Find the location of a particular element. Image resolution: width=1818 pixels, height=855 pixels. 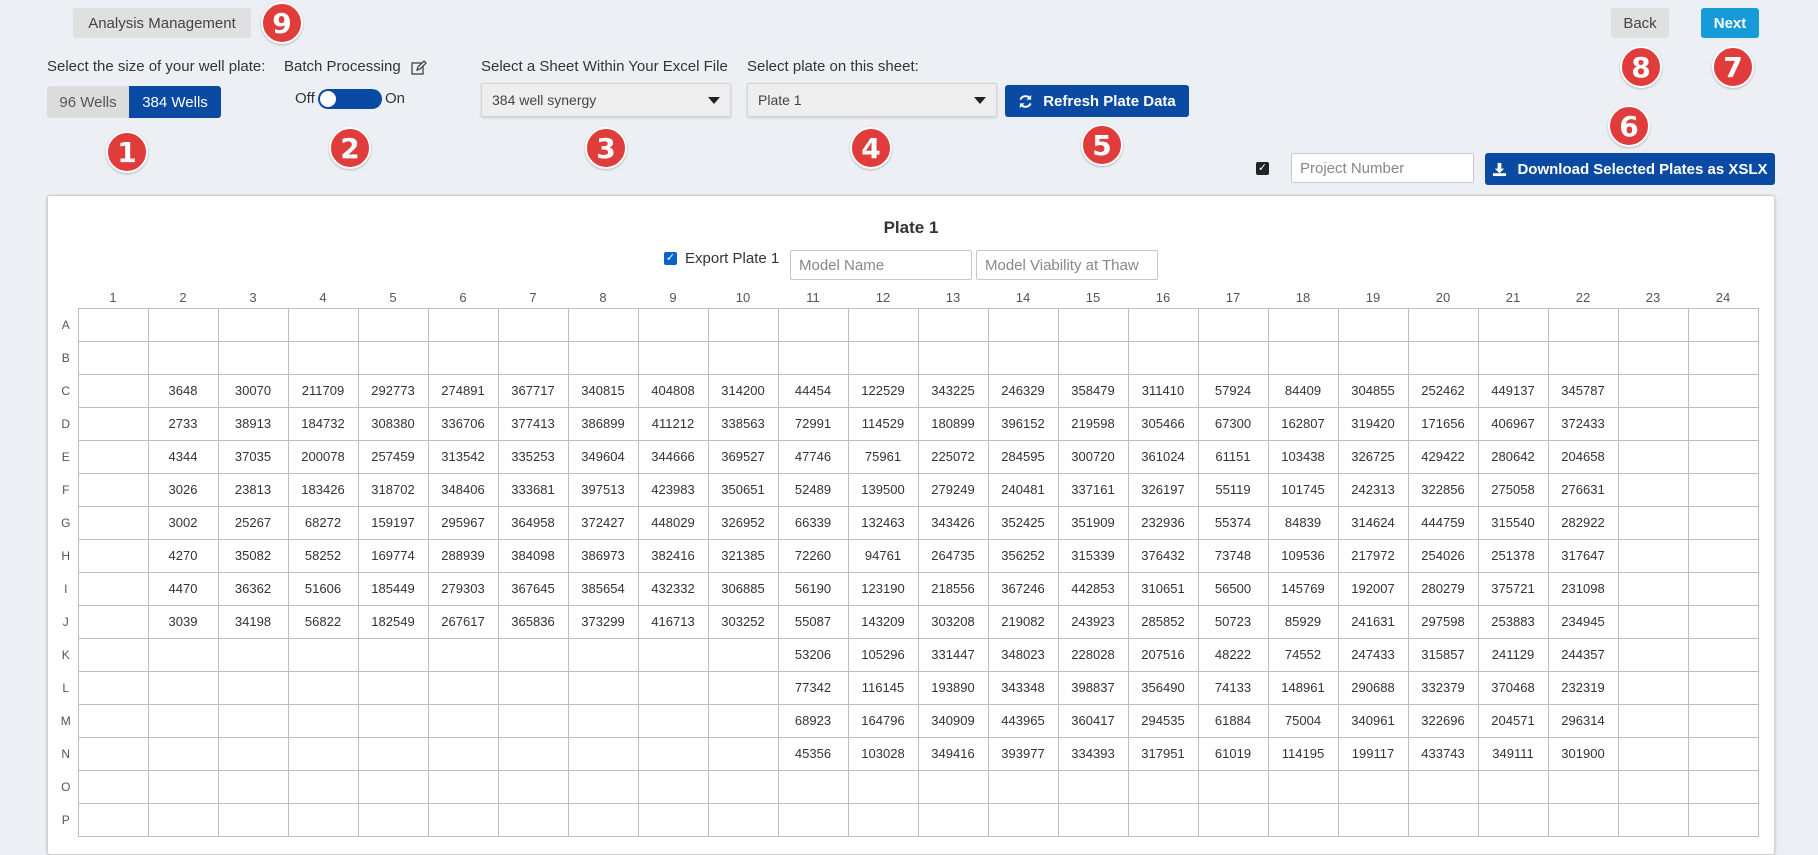

well-cell: 352425 is located at coordinates (1023, 522).